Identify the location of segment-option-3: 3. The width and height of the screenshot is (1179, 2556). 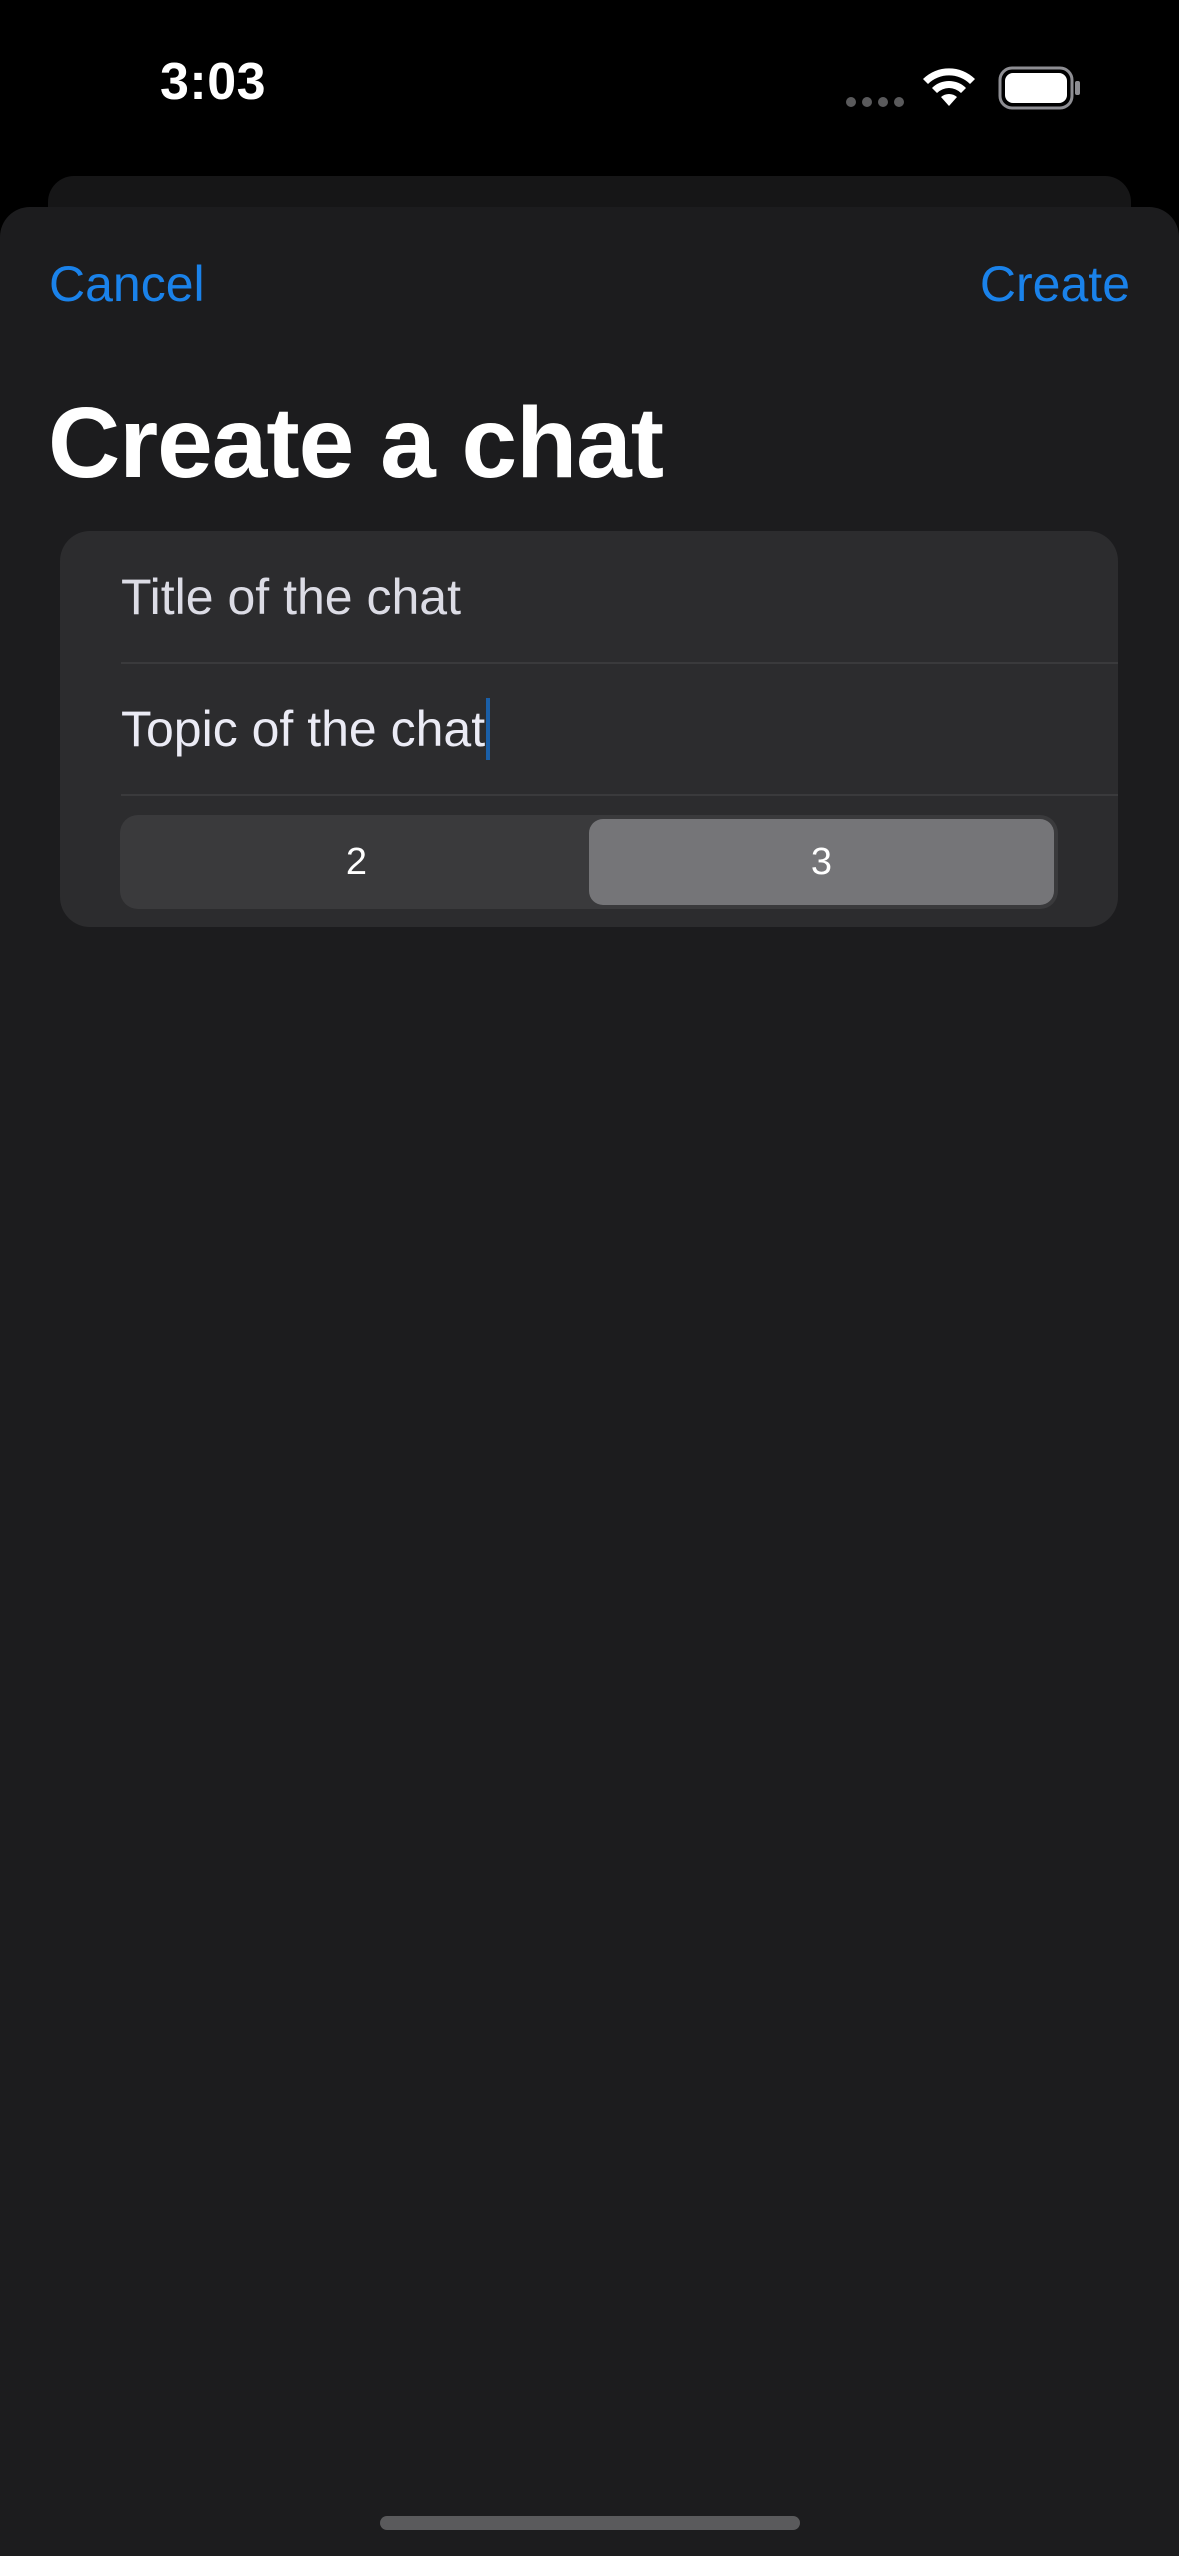
(821, 862).